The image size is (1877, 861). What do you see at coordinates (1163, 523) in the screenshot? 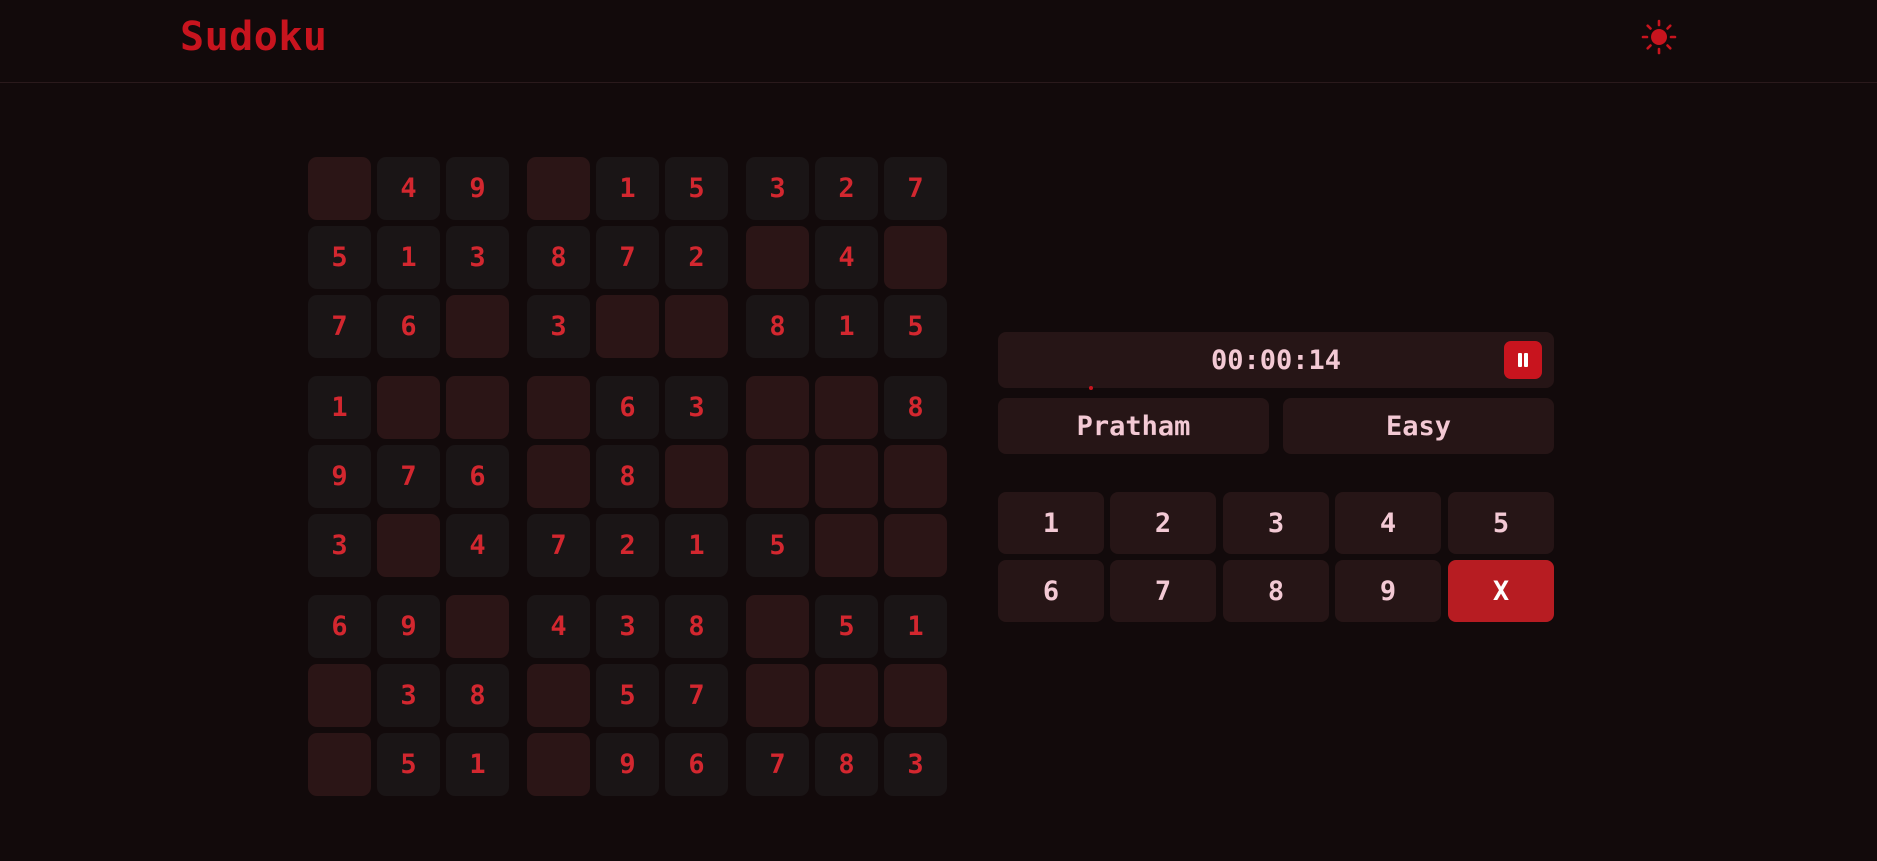
I see `num-button-2: 2` at bounding box center [1163, 523].